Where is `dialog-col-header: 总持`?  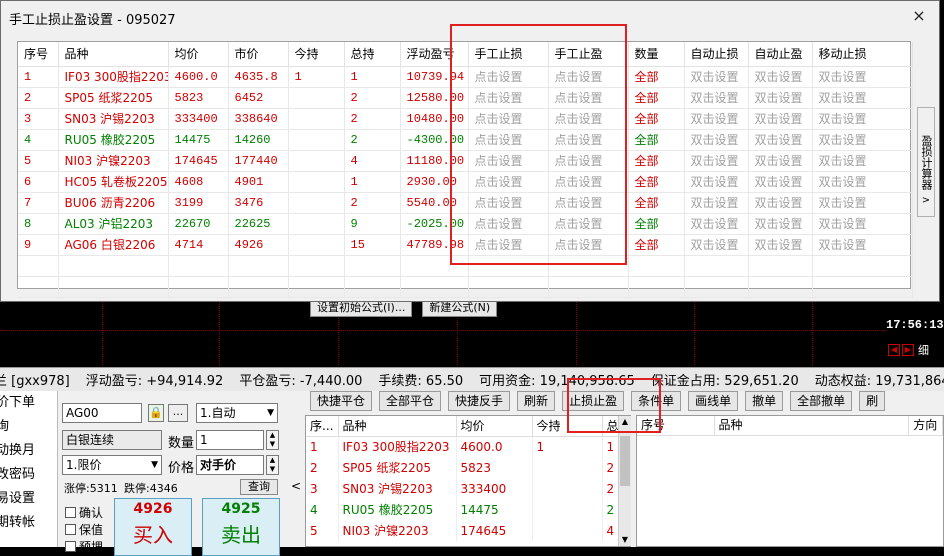
dialog-col-header: 总持 is located at coordinates (372, 54).